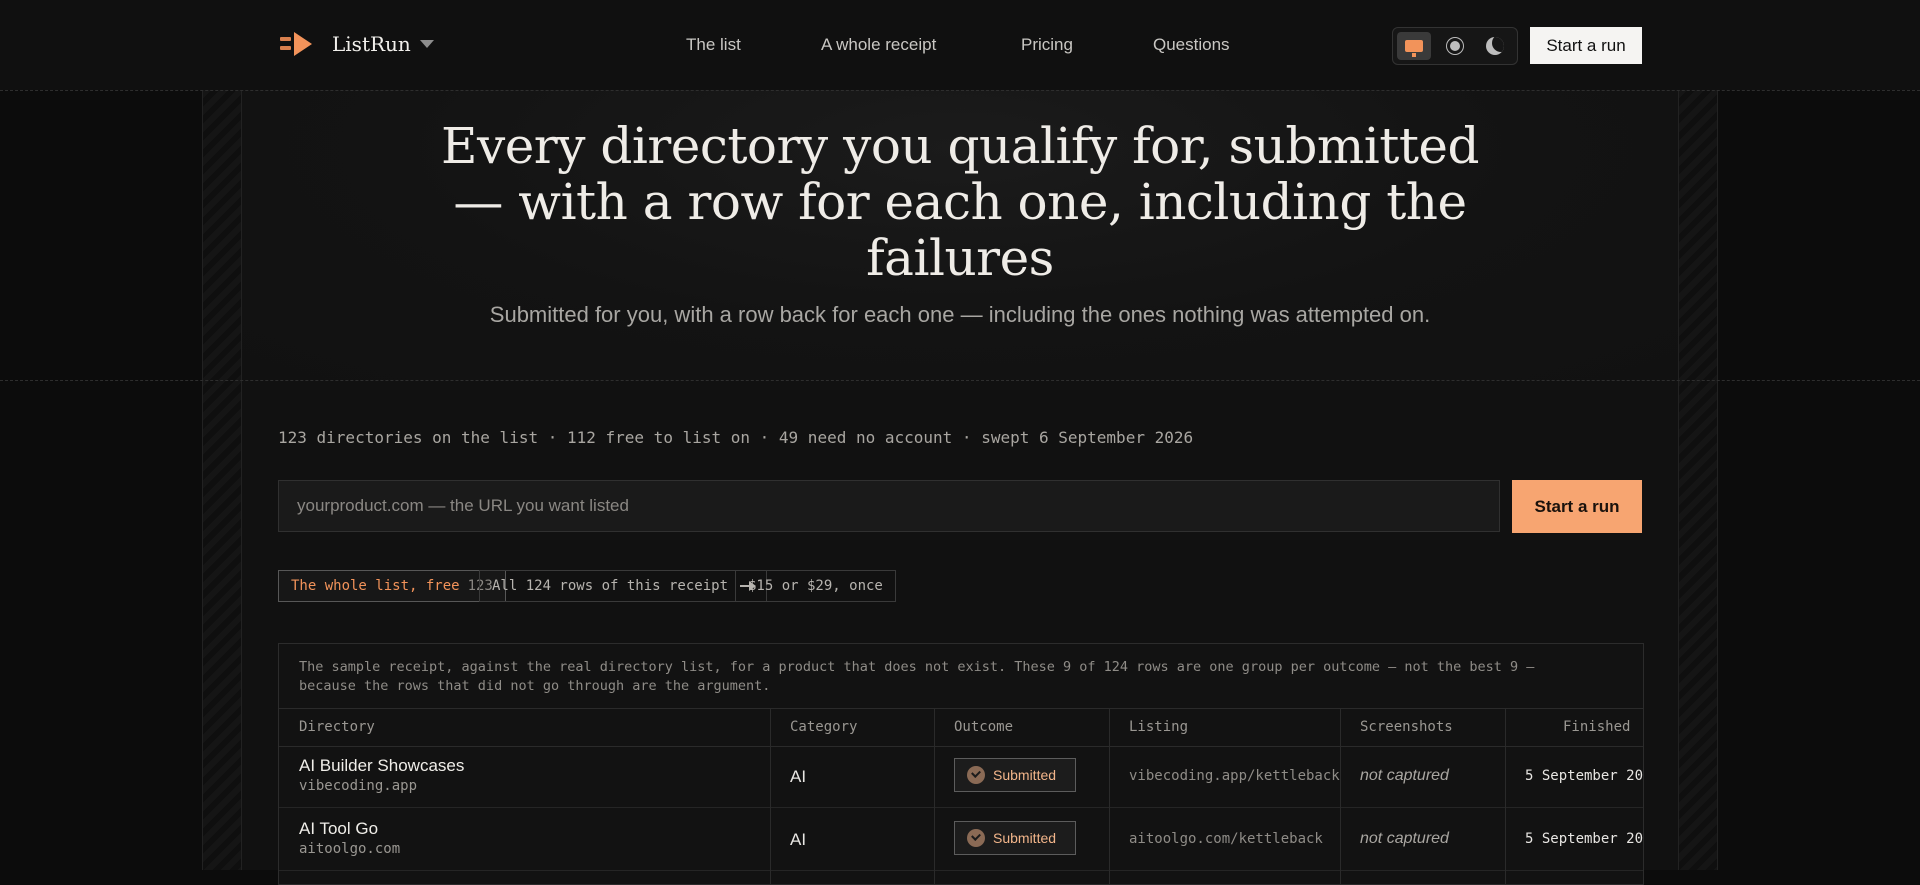 The width and height of the screenshot is (1920, 885). I want to click on listing-link: vibecoding.app/kettleback, so click(1234, 776).